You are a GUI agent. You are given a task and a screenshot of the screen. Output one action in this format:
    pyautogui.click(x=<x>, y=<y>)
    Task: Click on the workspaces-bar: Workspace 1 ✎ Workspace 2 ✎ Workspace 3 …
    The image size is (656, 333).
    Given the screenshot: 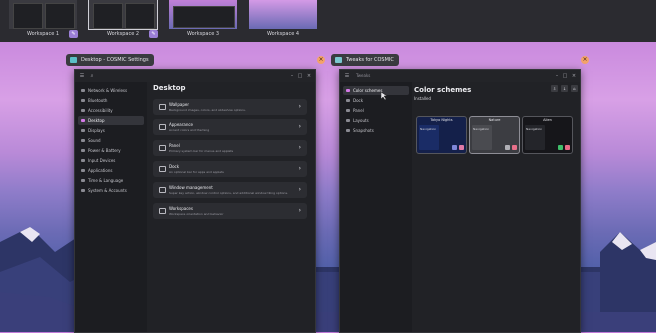 What is the action you would take?
    pyautogui.click(x=328, y=21)
    